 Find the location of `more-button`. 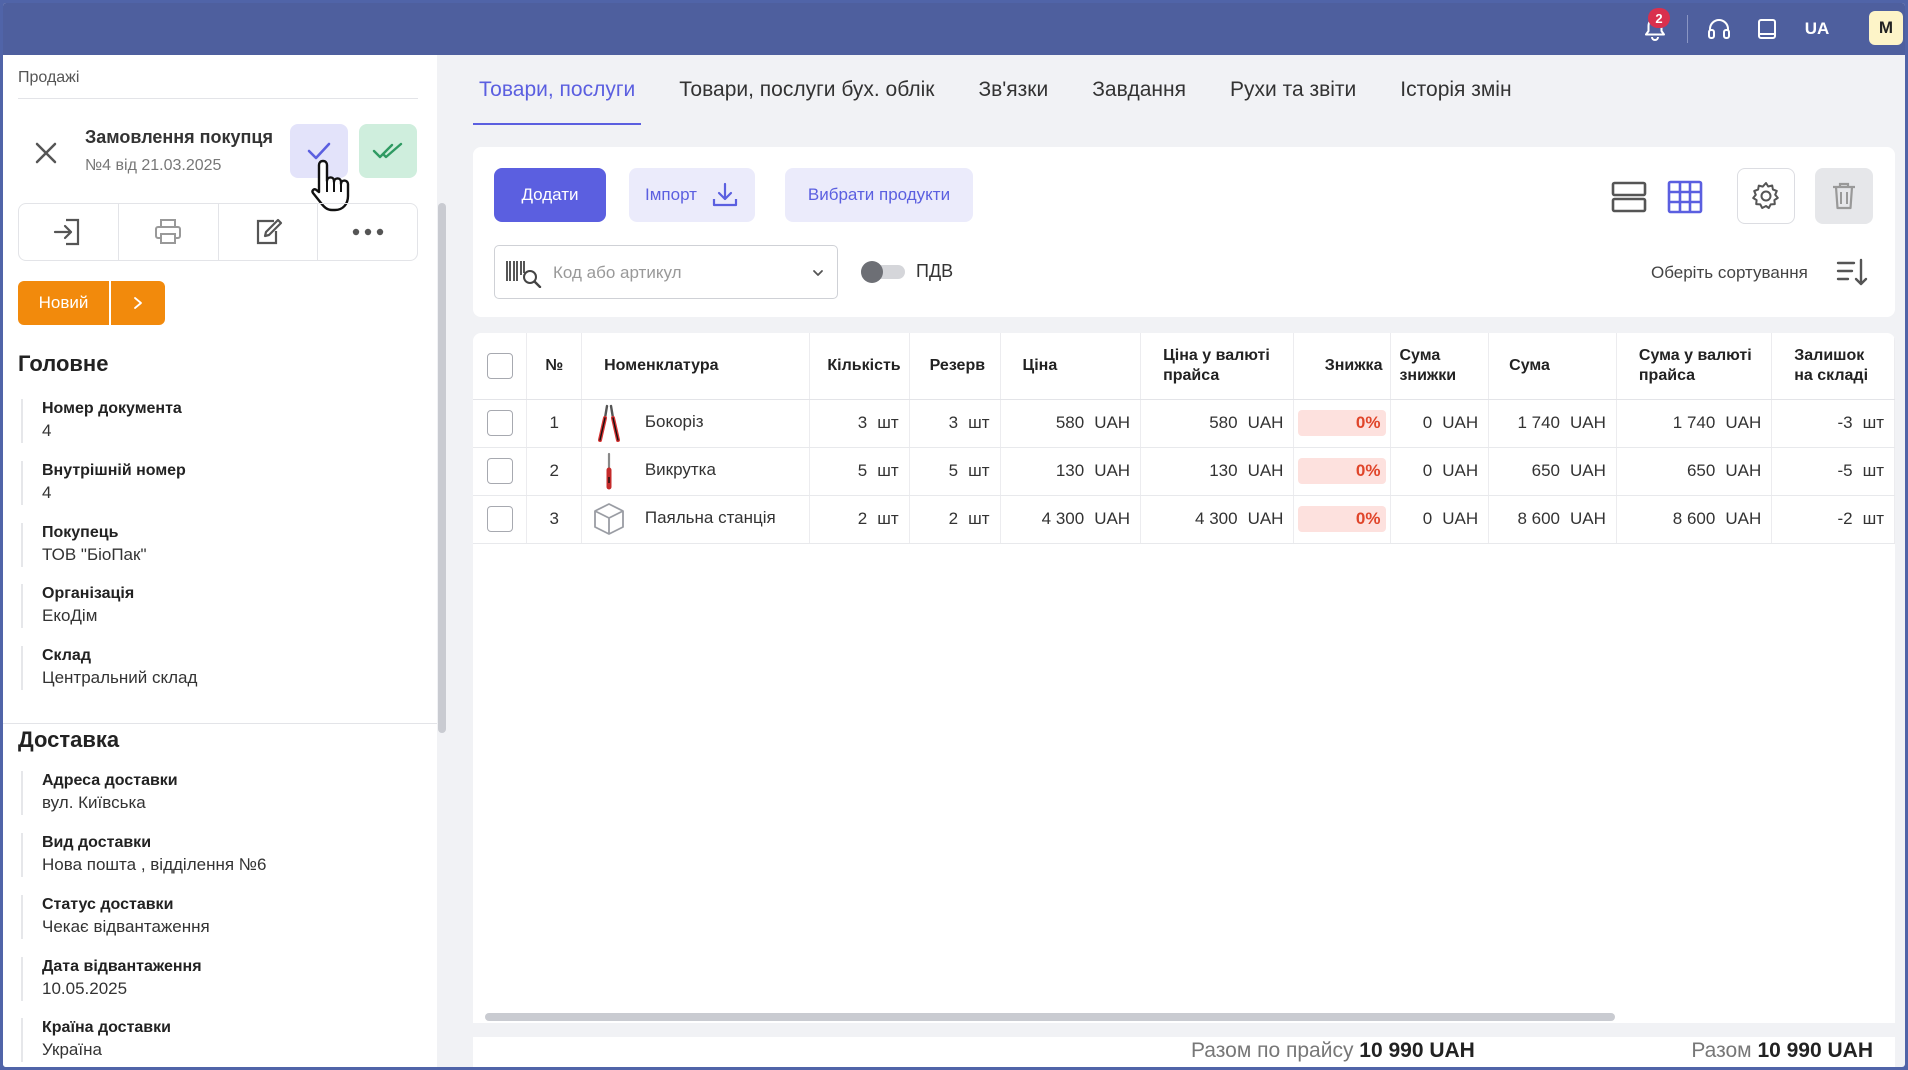

more-button is located at coordinates (367, 232).